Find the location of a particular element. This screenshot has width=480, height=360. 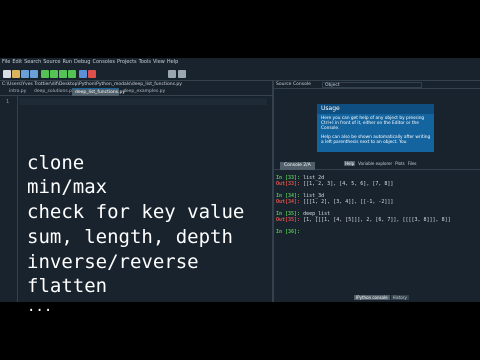

tab-deep-solutions: deep_solutions.py is located at coordinates (53, 92).